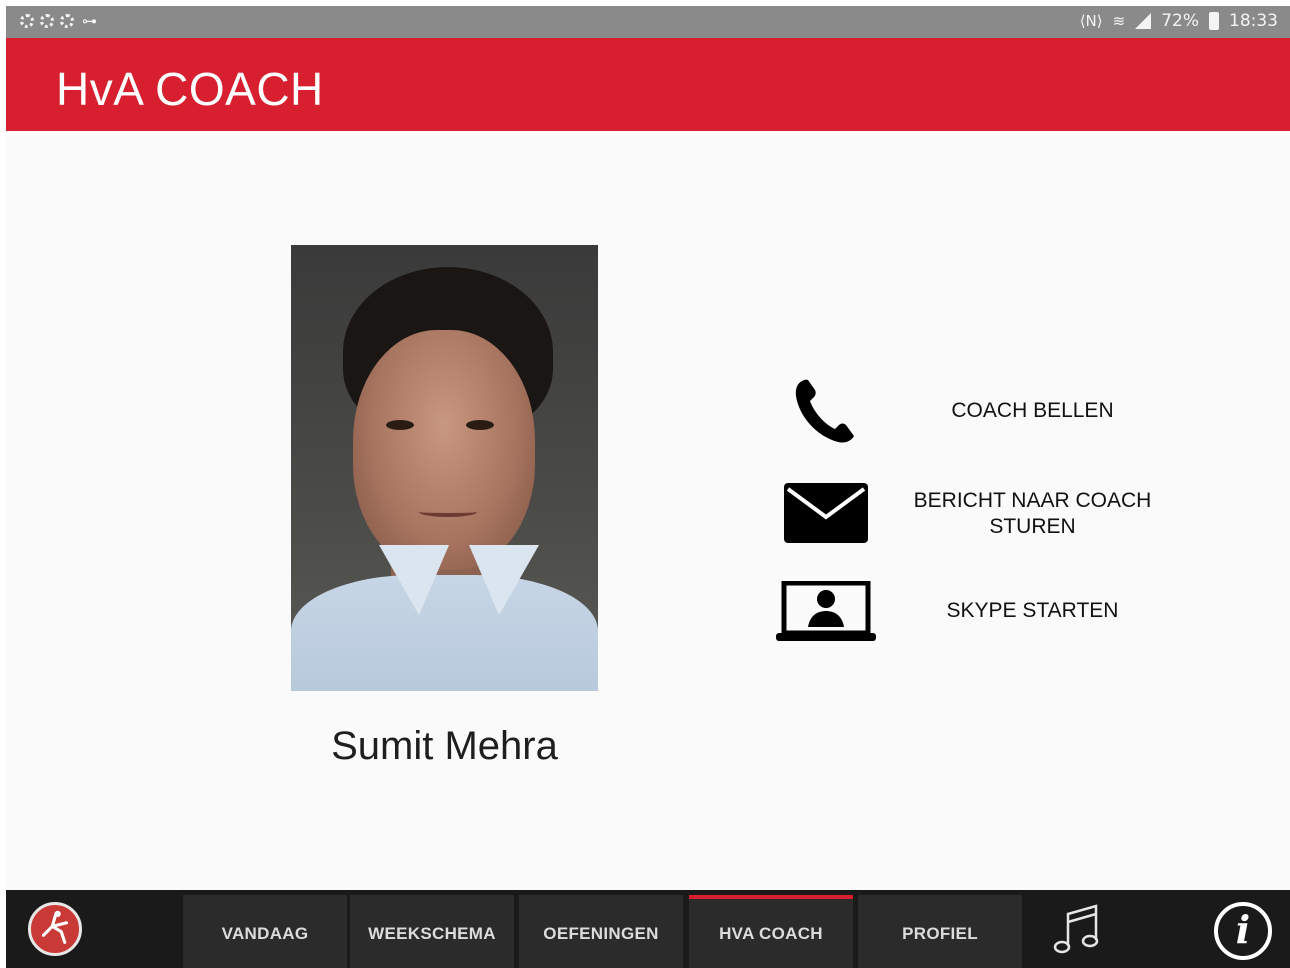 This screenshot has height=968, width=1290. What do you see at coordinates (1091, 21) in the screenshot?
I see `nfc-icon: ⟨N⟩` at bounding box center [1091, 21].